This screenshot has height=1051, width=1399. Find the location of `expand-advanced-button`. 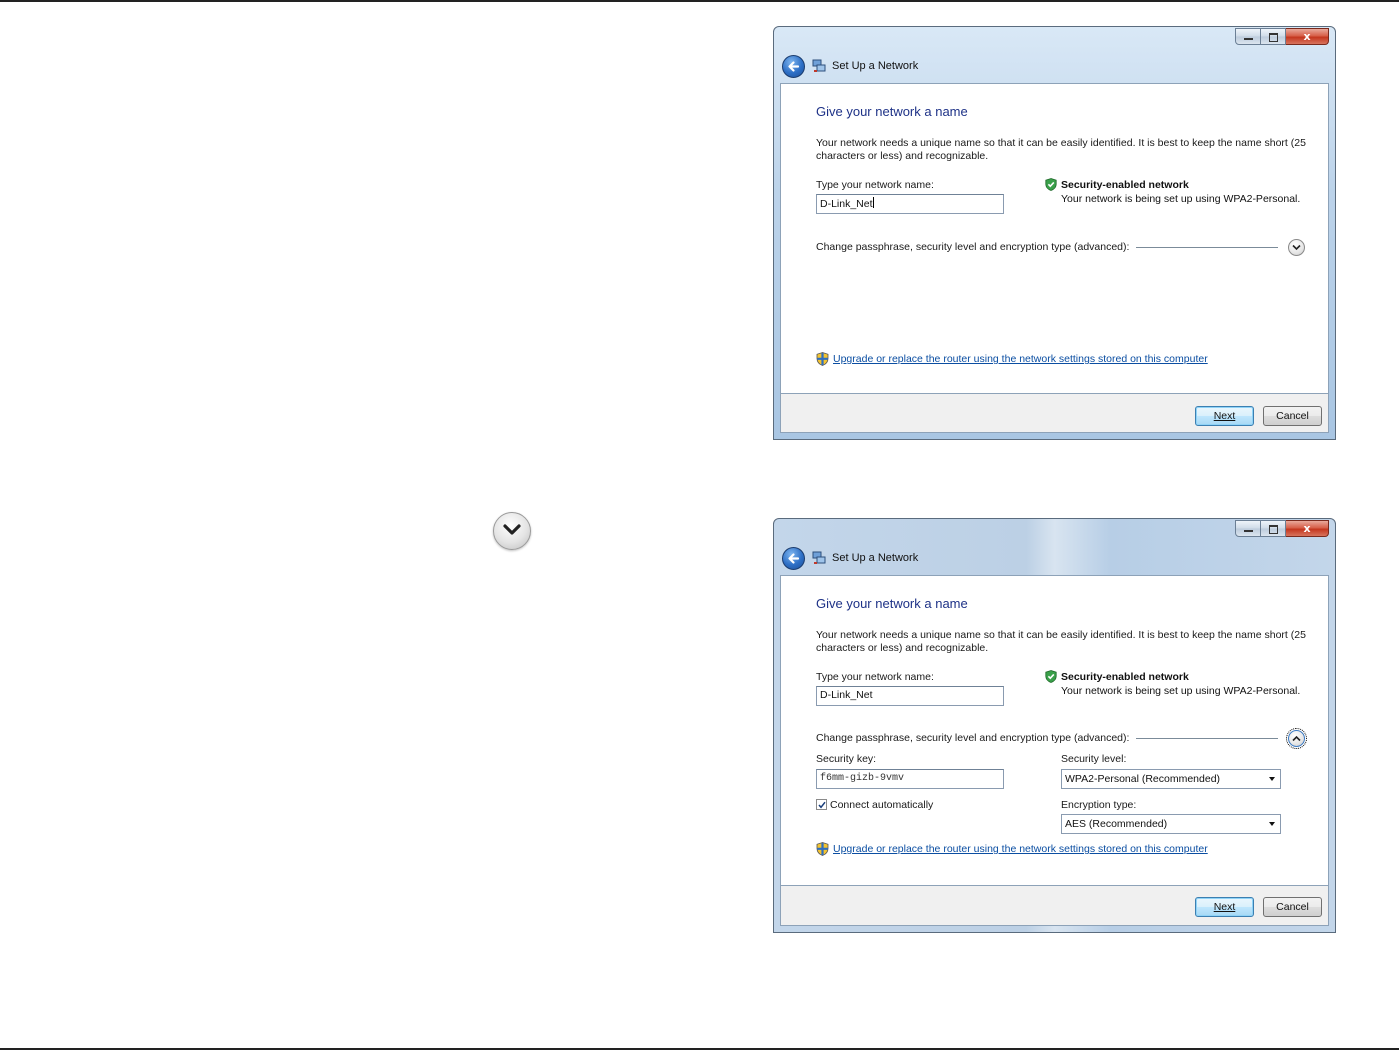

expand-advanced-button is located at coordinates (1296, 247).